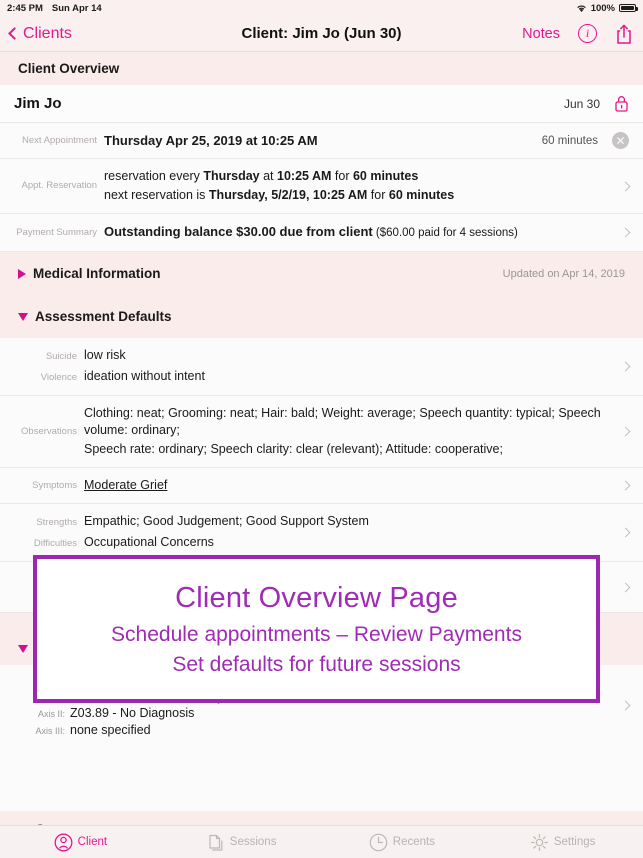 The height and width of the screenshot is (858, 643). Describe the element at coordinates (621, 103) in the screenshot. I see `lock-icon` at that location.